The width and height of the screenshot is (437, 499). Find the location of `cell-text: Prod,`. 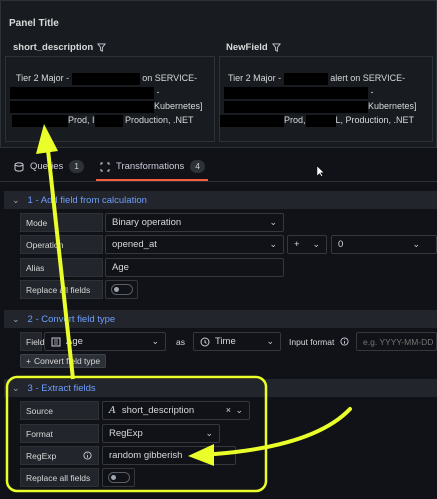

cell-text: Prod, is located at coordinates (295, 120).